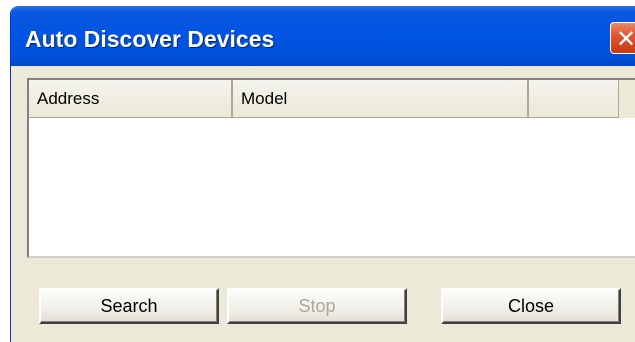  I want to click on column-header-model: Model, so click(381, 99).